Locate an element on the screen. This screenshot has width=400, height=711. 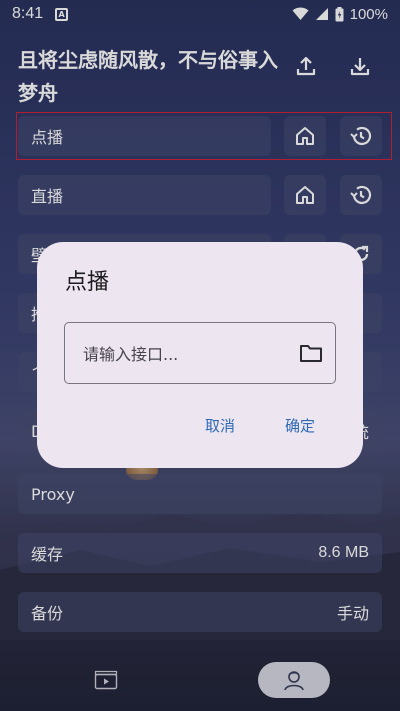
folder-icon is located at coordinates (311, 353).